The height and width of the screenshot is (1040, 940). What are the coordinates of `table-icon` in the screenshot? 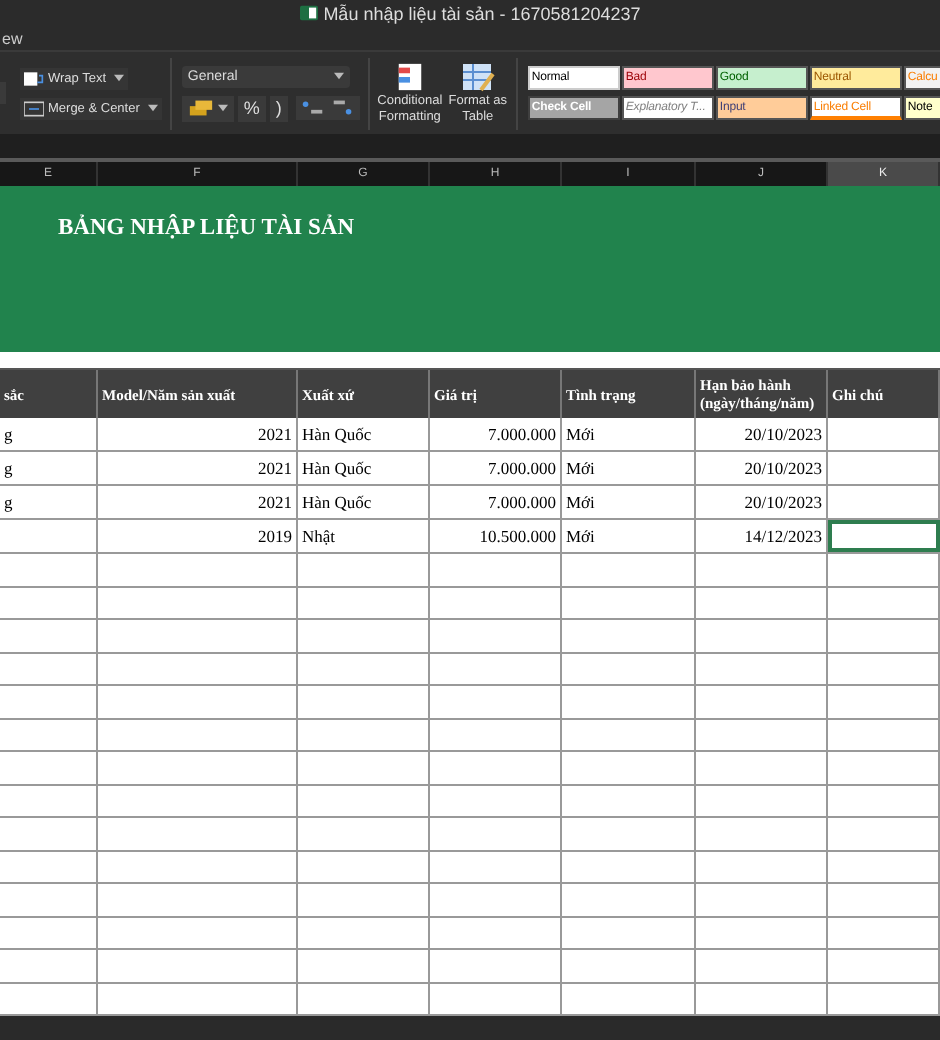 It's located at (477, 77).